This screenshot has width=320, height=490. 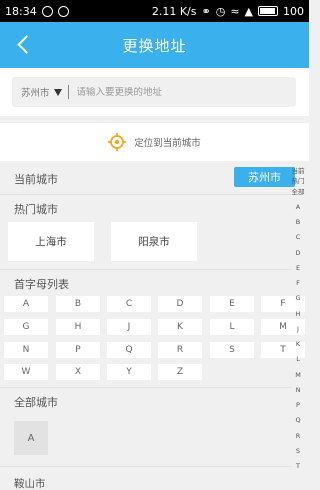 I want to click on city-dropdown: 苏州市, so click(x=40, y=92).